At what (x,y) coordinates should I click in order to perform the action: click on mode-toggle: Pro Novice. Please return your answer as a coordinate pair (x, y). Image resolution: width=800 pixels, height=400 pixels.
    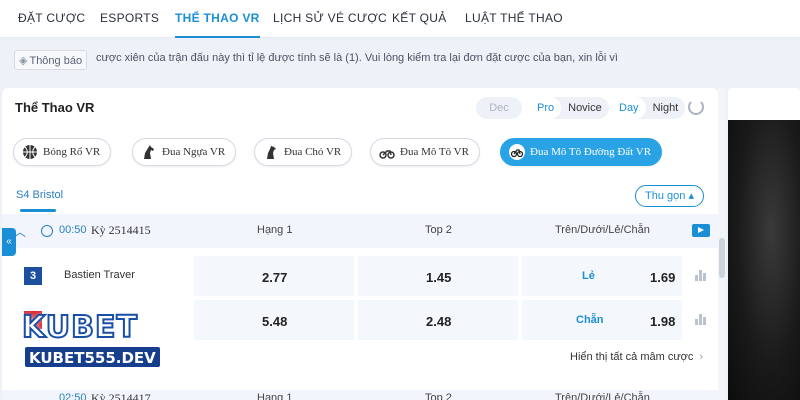
    Looking at the image, I should click on (569, 108).